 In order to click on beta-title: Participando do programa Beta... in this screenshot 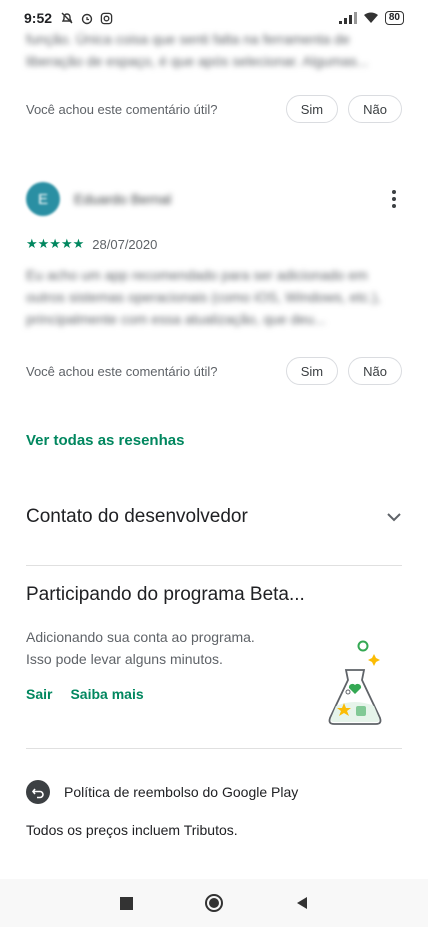, I will do `click(165, 594)`.